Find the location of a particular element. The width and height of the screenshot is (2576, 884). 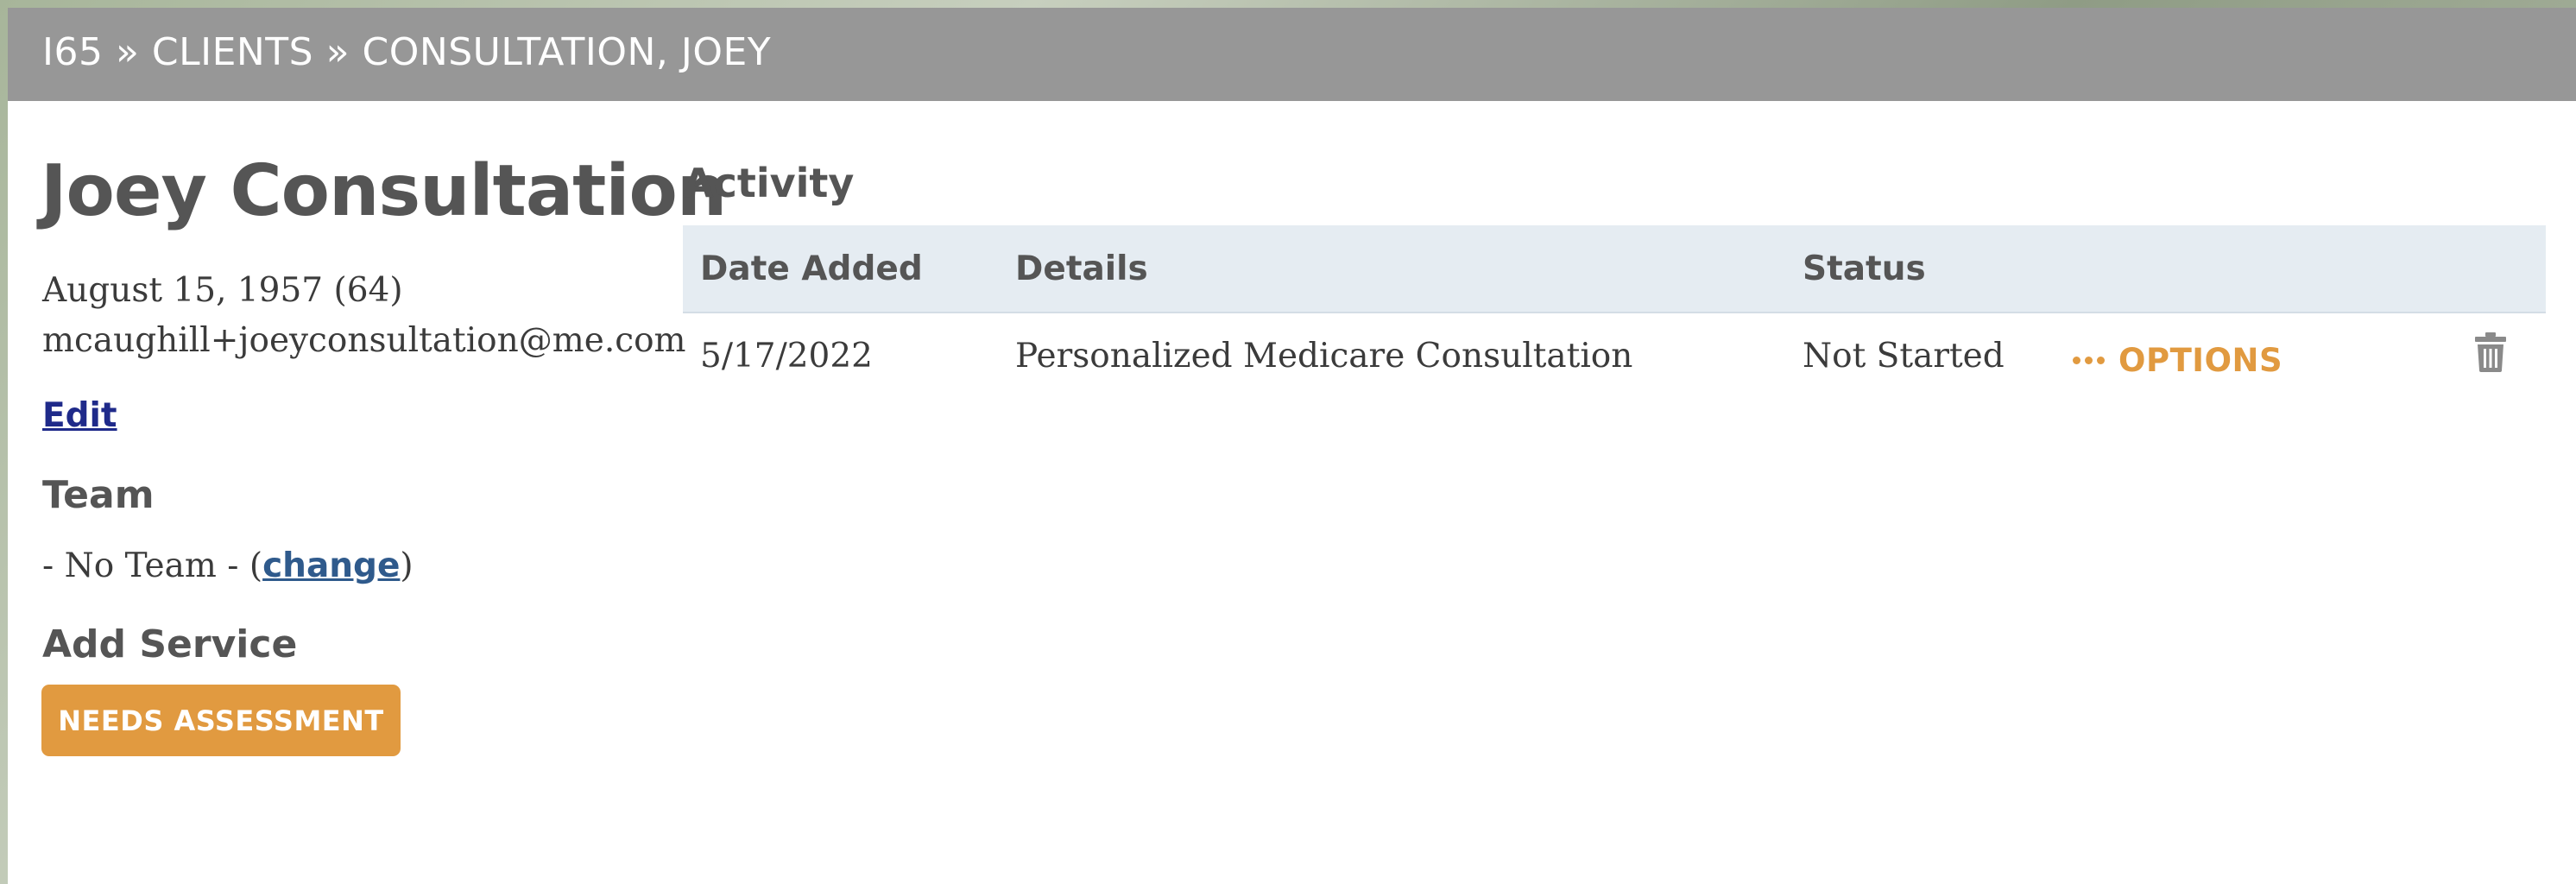

activity-table-header: Date Added Details Status is located at coordinates (1614, 269).